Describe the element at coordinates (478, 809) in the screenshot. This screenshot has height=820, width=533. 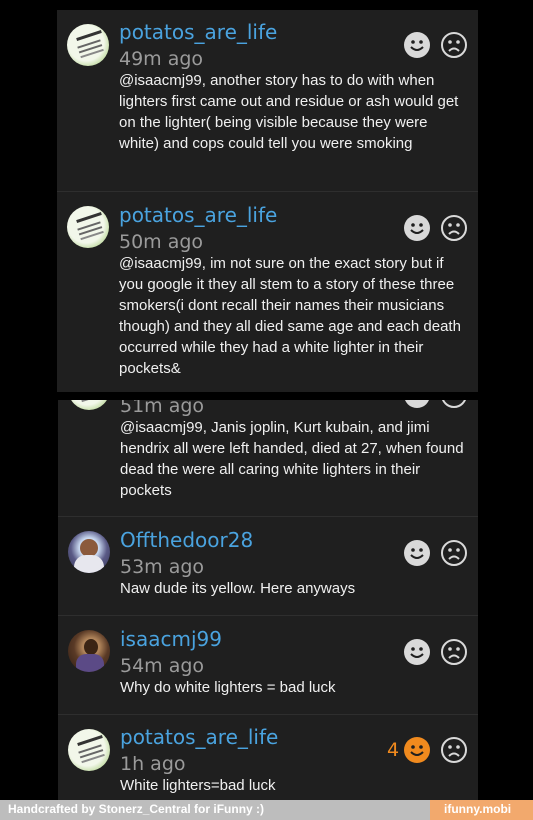
I see `brand-text: ifunny.mobi` at that location.